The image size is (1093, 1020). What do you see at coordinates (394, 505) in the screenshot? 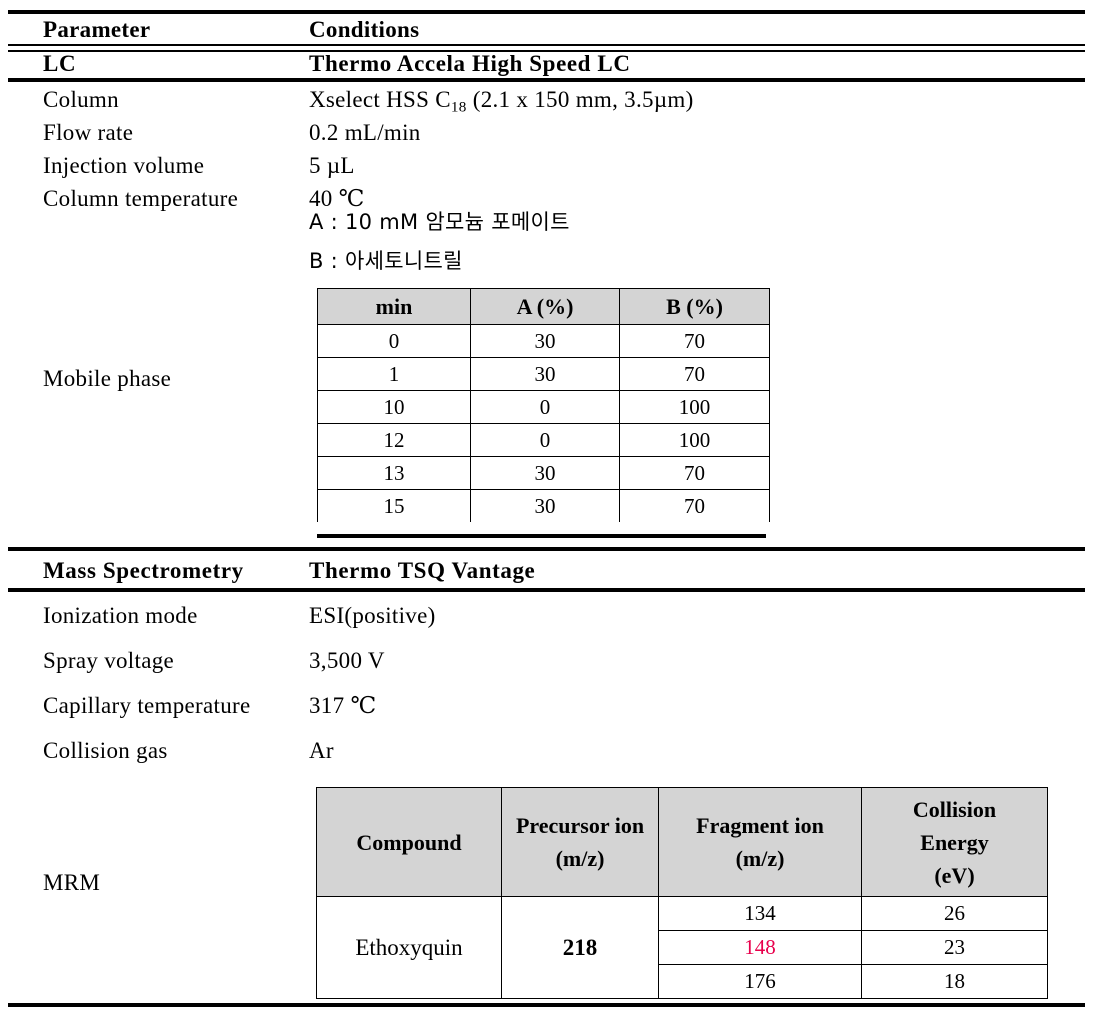
I see `gradient-cell-min: 15` at bounding box center [394, 505].